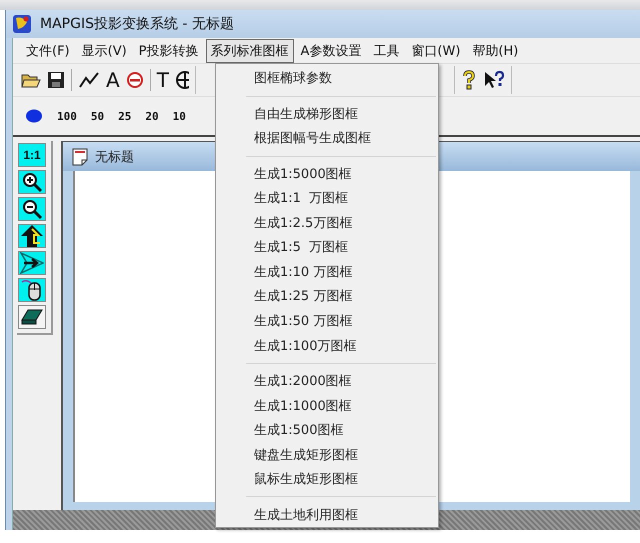 Image resolution: width=640 pixels, height=543 pixels. I want to click on zoom-out-button, so click(32, 209).